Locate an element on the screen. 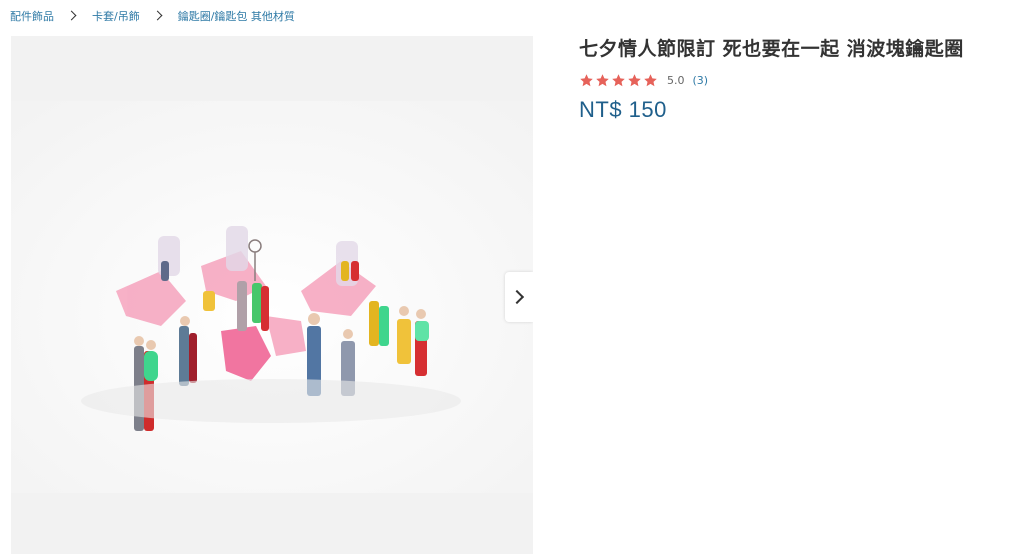 The width and height of the screenshot is (1024, 554). product-title: 七夕情人節限訂 死也要在一起 消波塊鑰匙圈 is located at coordinates (771, 49).